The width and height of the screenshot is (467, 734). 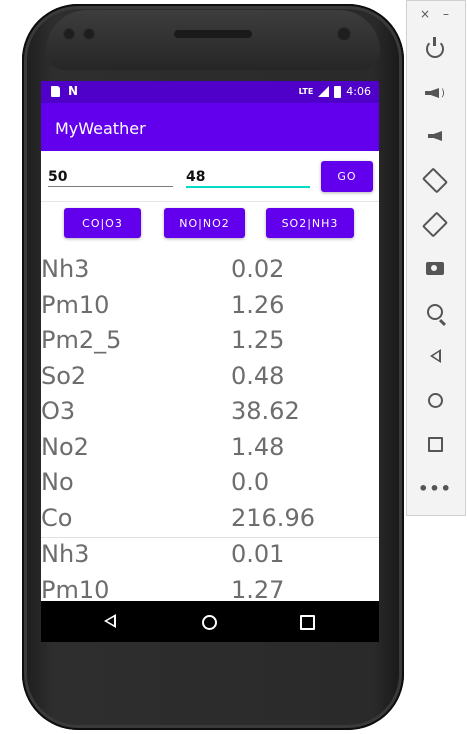 What do you see at coordinates (435, 136) in the screenshot?
I see `volume-down-icon` at bounding box center [435, 136].